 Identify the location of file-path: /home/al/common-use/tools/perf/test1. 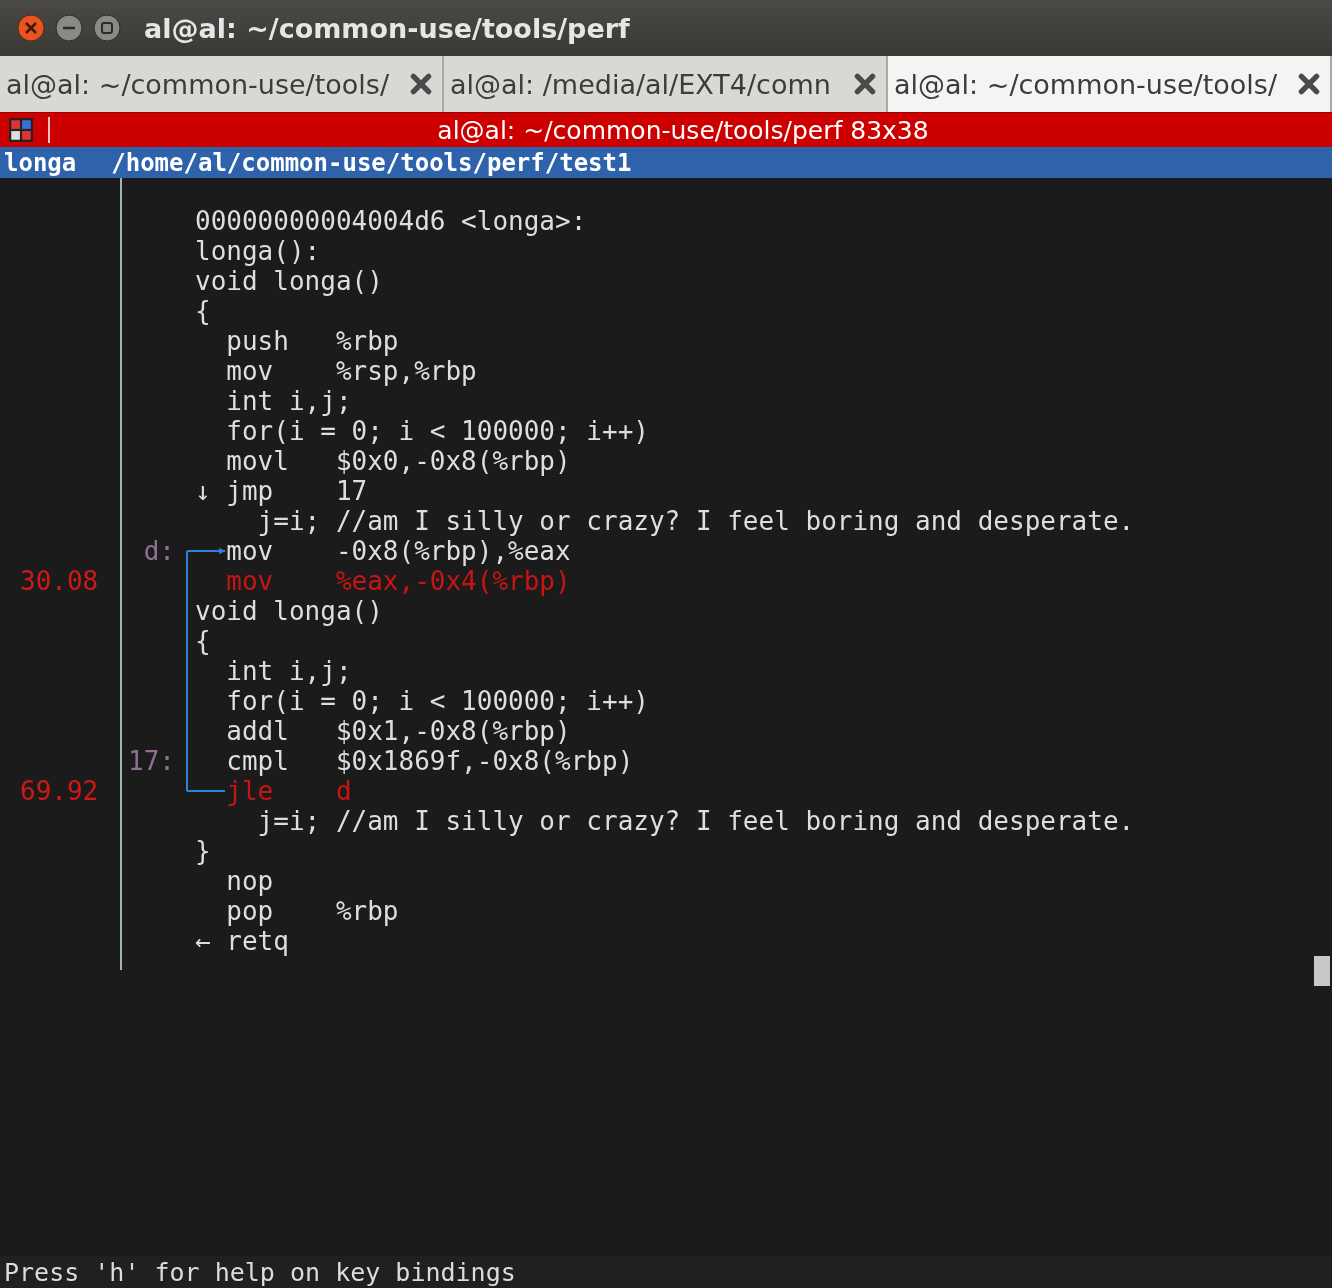
(371, 162).